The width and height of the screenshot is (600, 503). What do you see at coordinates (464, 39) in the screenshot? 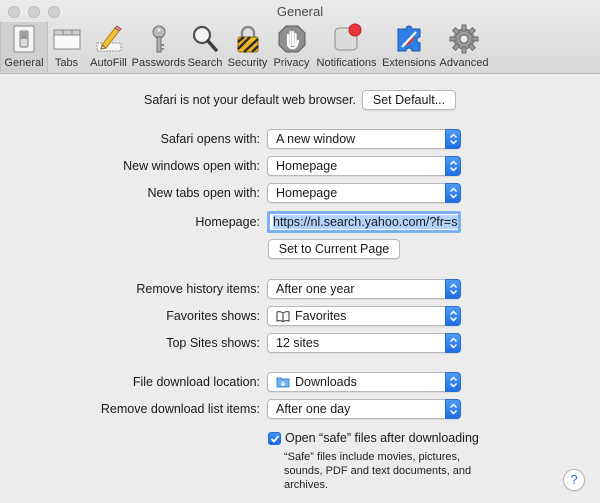
I see `gear-icon` at bounding box center [464, 39].